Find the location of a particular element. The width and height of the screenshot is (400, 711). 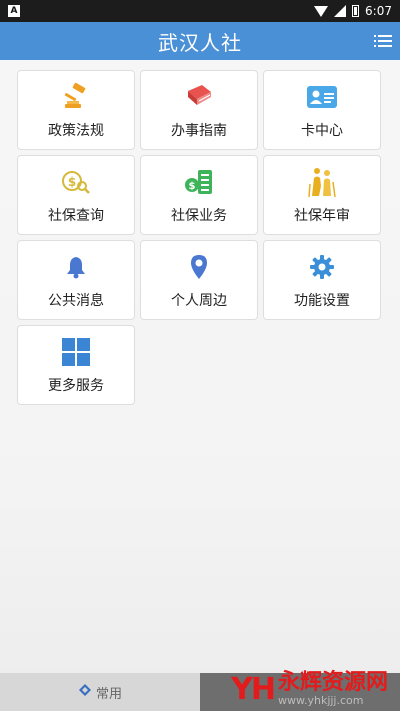

tile-label: 公共消息 is located at coordinates (76, 301).